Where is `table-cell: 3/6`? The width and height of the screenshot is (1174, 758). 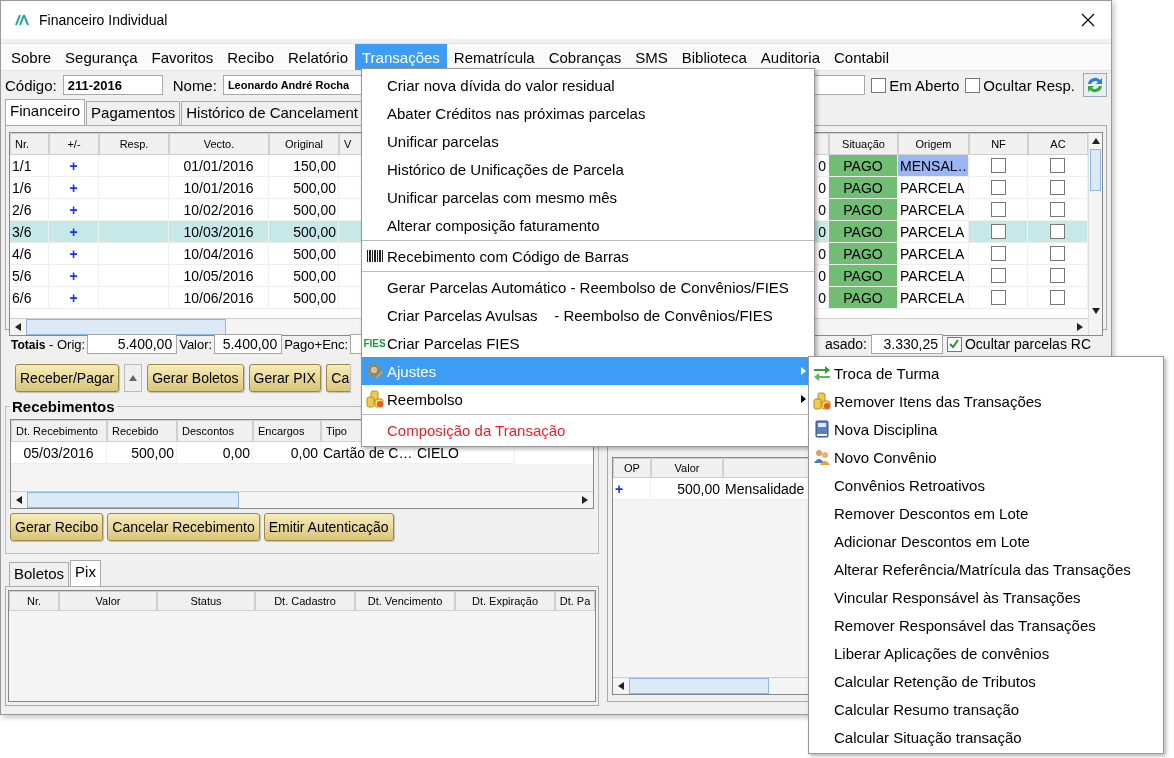 table-cell: 3/6 is located at coordinates (29, 232).